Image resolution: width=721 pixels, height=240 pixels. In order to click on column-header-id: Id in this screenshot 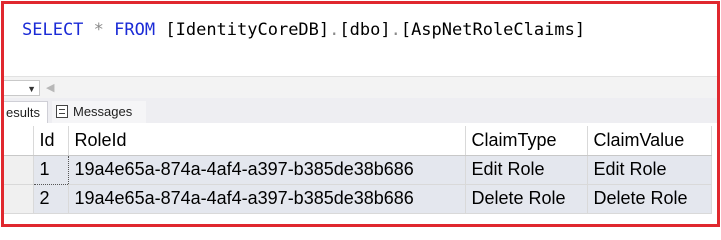, I will do `click(51, 141)`.